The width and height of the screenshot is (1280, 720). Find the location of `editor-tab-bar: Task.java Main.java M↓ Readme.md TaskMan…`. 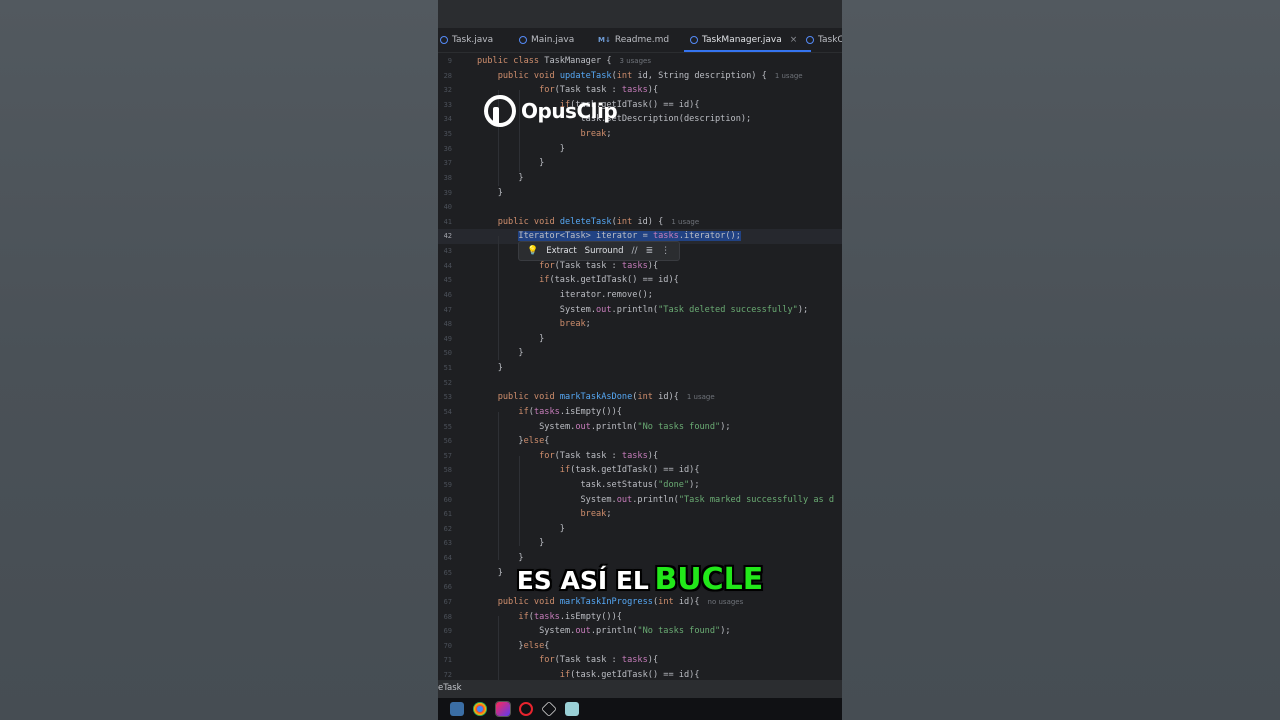

editor-tab-bar: Task.java Main.java M↓ Readme.md TaskMan… is located at coordinates (640, 40).